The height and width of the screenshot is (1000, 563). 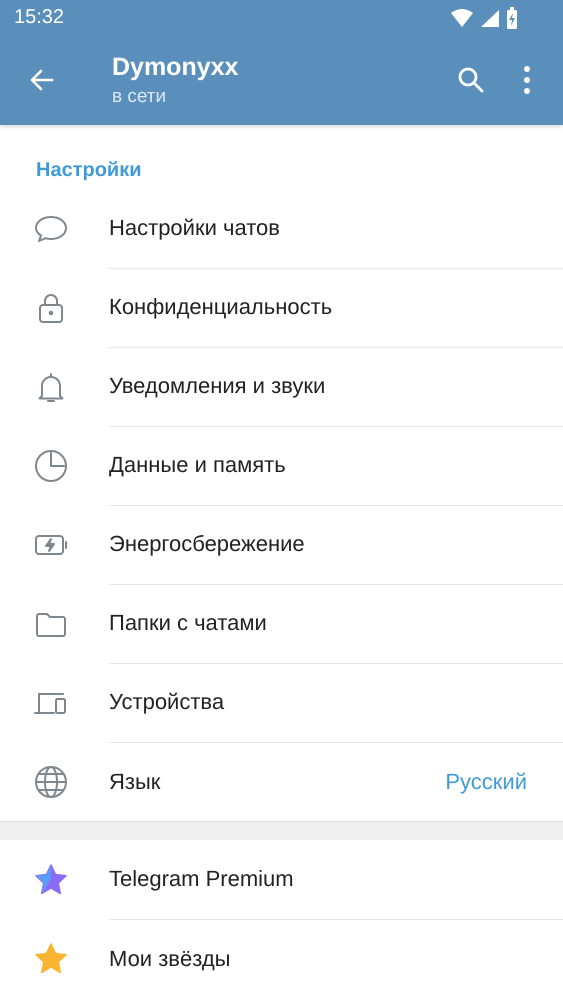 I want to click on status-time: 15:32, so click(x=39, y=17).